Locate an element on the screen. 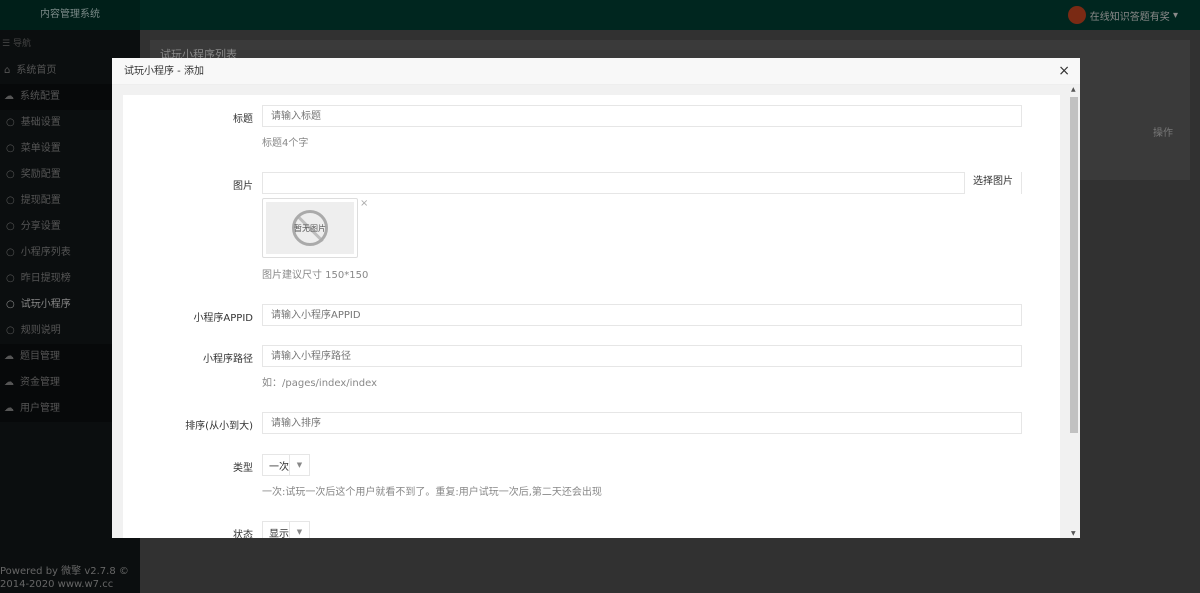  no-image-icon: 暂无图片 is located at coordinates (310, 228).